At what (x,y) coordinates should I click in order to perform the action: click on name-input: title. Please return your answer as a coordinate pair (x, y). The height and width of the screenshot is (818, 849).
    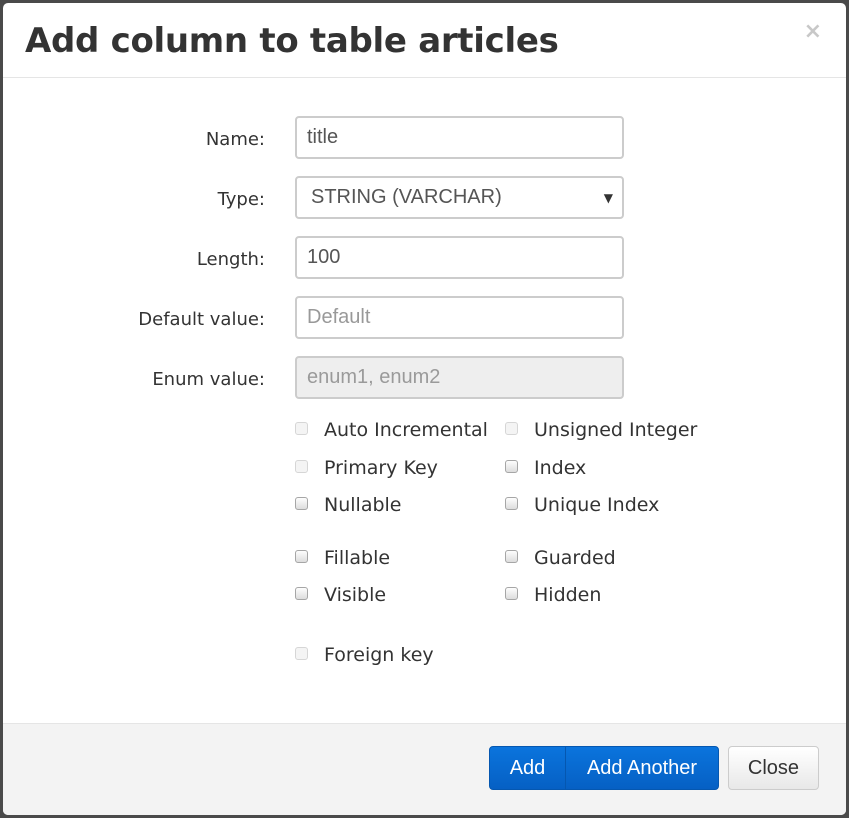
    Looking at the image, I should click on (459, 137).